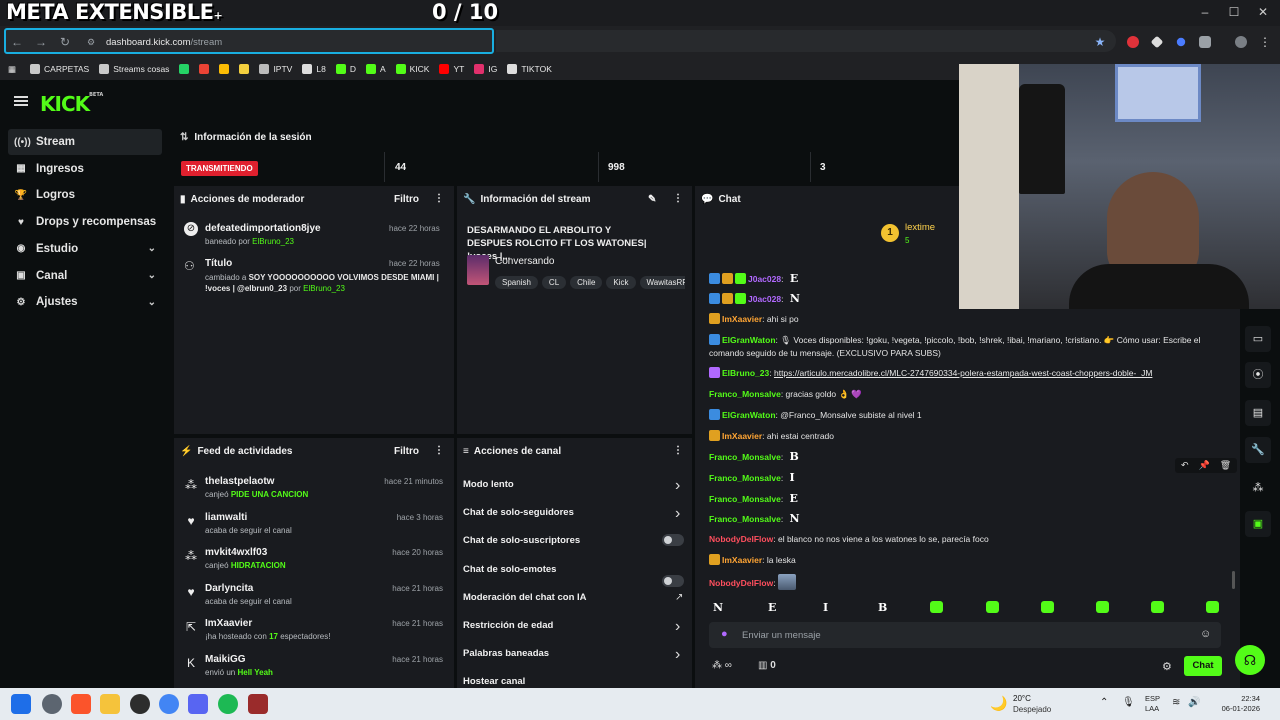  What do you see at coordinates (529, 69) in the screenshot?
I see `bookmark-item: TIKTOK` at bounding box center [529, 69].